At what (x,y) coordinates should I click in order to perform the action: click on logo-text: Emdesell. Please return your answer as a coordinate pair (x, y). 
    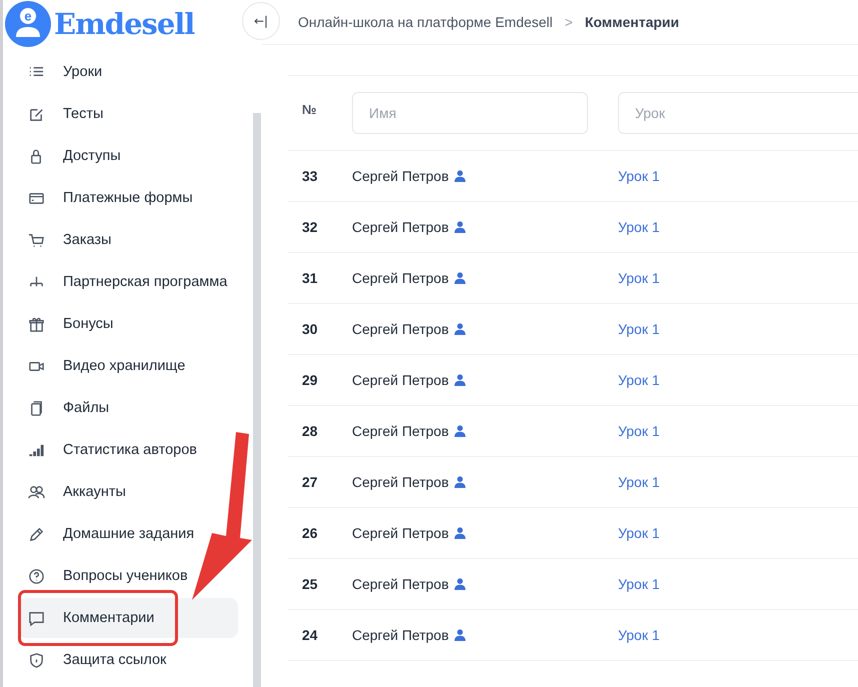
    Looking at the image, I should click on (124, 24).